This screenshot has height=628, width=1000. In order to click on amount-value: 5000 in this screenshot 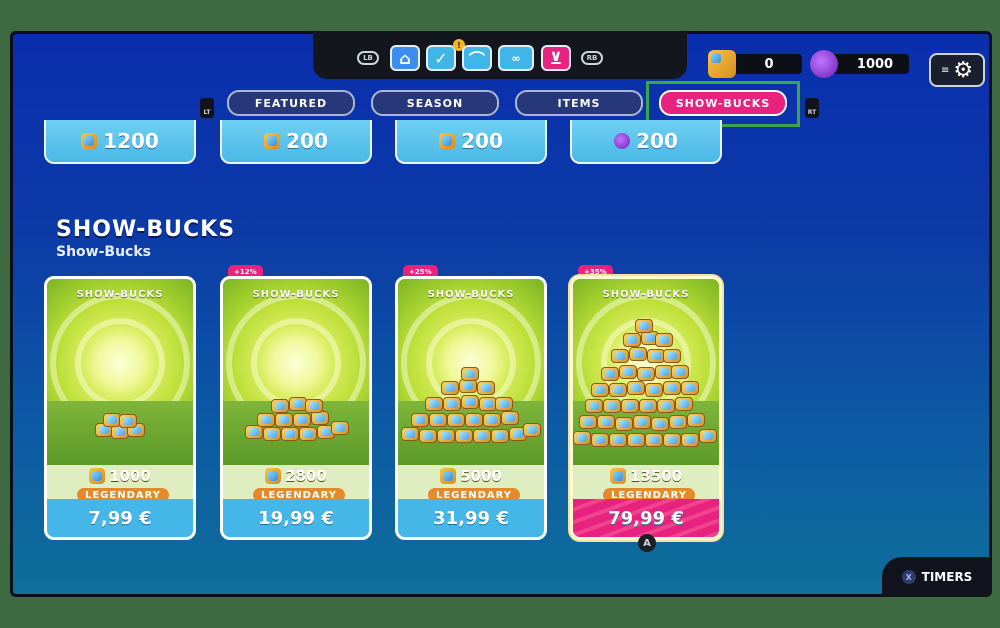, I will do `click(481, 476)`.